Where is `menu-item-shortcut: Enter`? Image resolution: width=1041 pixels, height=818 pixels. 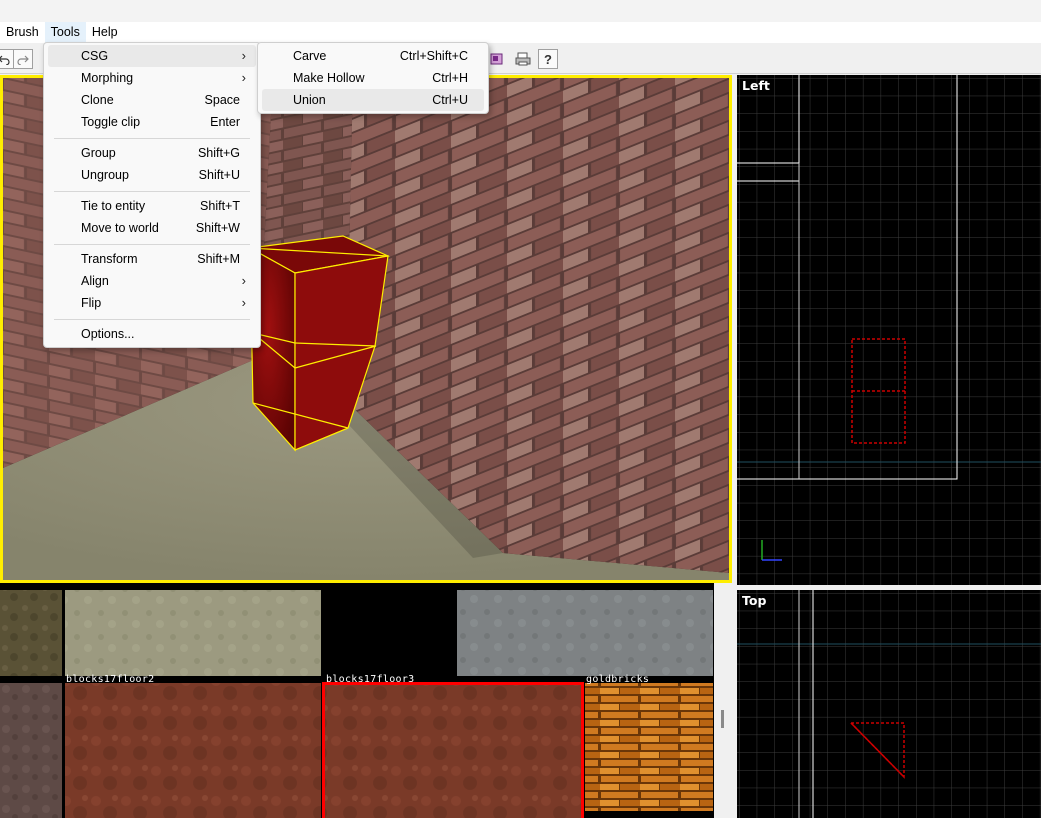 menu-item-shortcut: Enter is located at coordinates (225, 122).